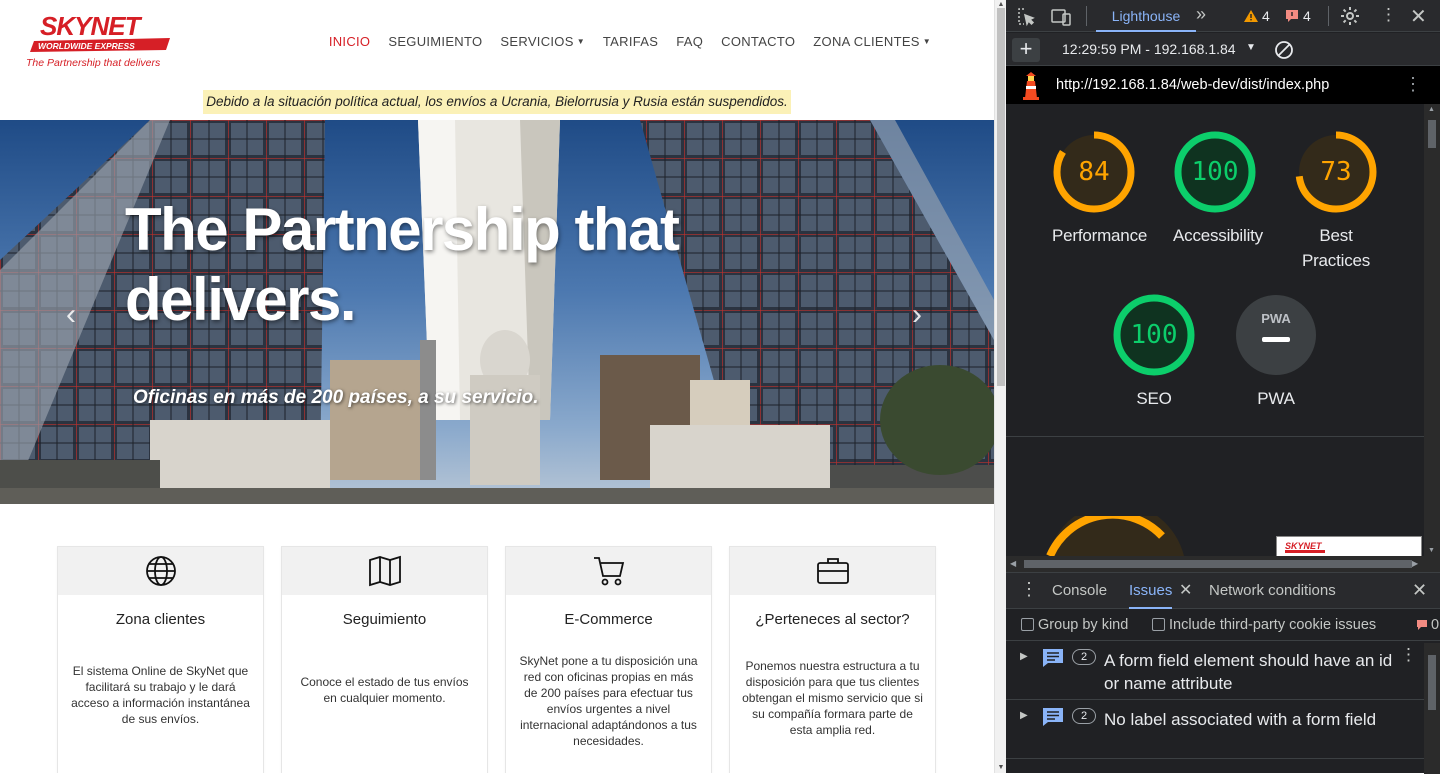  What do you see at coordinates (866, 41) in the screenshot?
I see `nav-zona-clientes-label: ZONA CLIENTES` at bounding box center [866, 41].